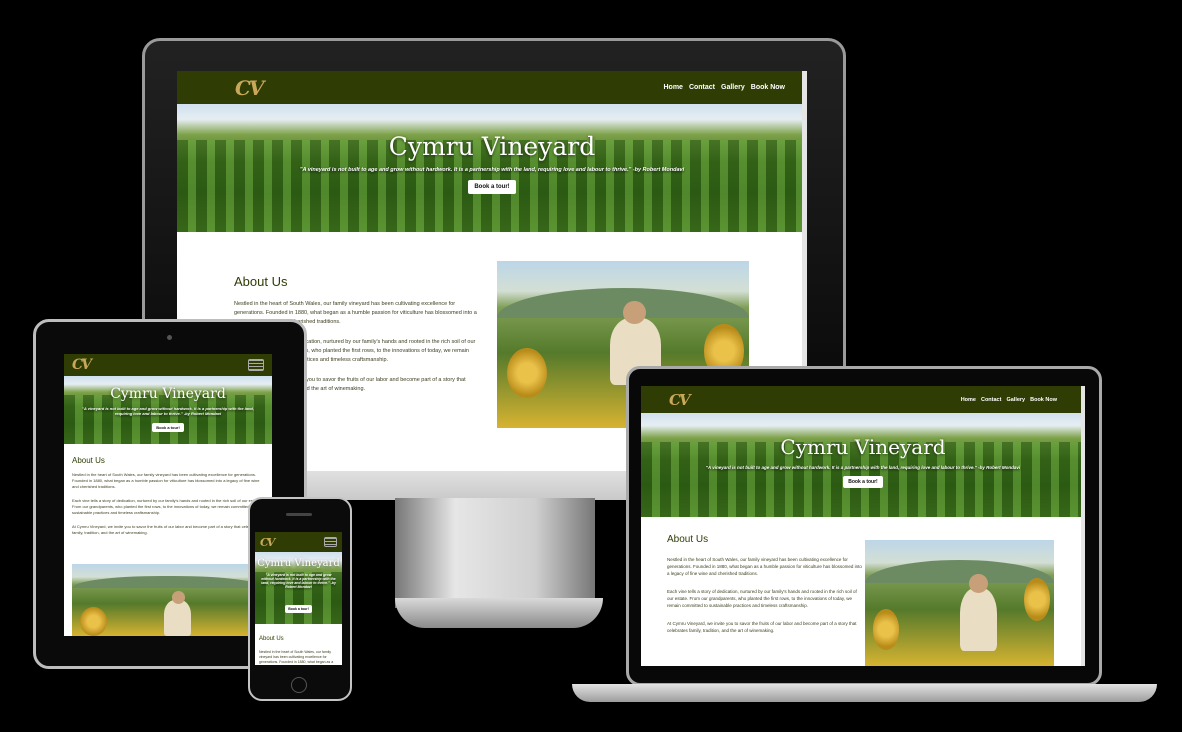  What do you see at coordinates (495, 553) in the screenshot?
I see `monitor-neck` at bounding box center [495, 553].